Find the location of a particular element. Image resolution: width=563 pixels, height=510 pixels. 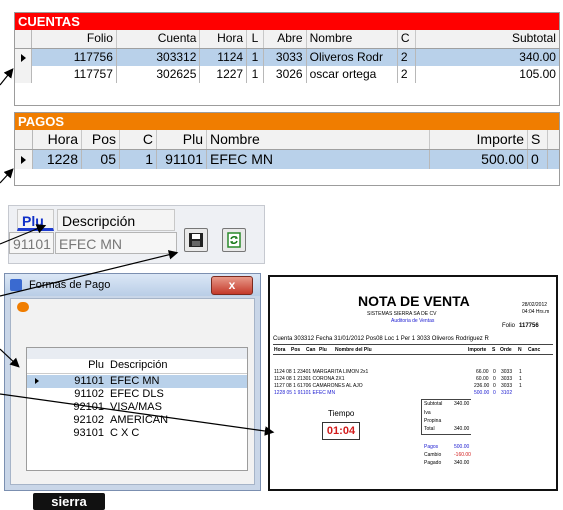

col-s: S is located at coordinates (538, 139).